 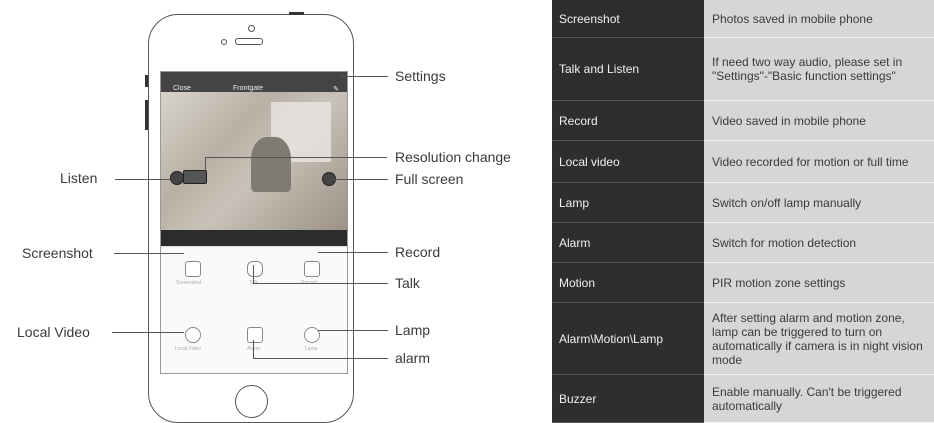 What do you see at coordinates (253, 349) in the screenshot?
I see `alarm-callout-drop` at bounding box center [253, 349].